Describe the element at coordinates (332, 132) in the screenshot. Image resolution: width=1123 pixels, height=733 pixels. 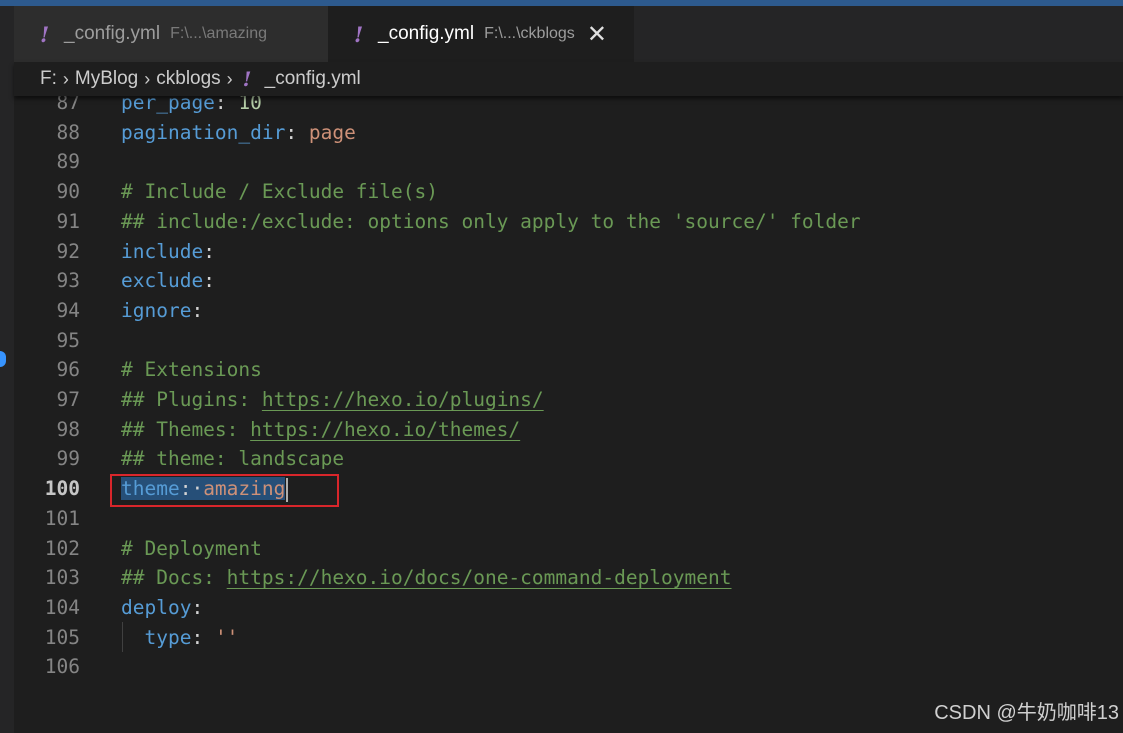
I see `code-token: page` at that location.